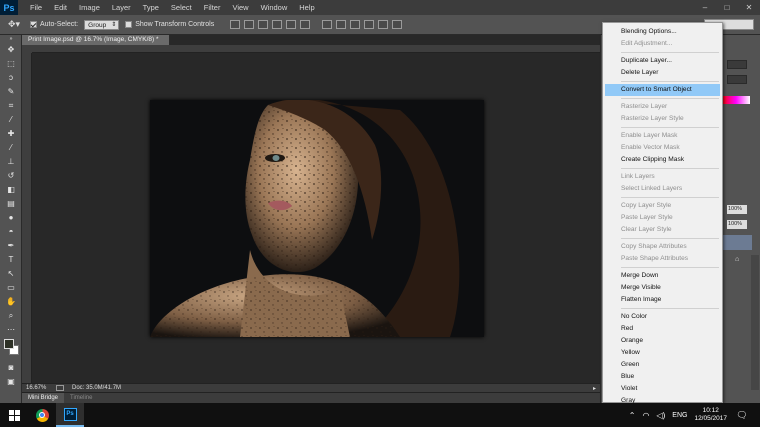 Image resolution: width=760 pixels, height=427 pixels. What do you see at coordinates (70, 415) in the screenshot?
I see `taskbar-photoshop: Ps` at bounding box center [70, 415].